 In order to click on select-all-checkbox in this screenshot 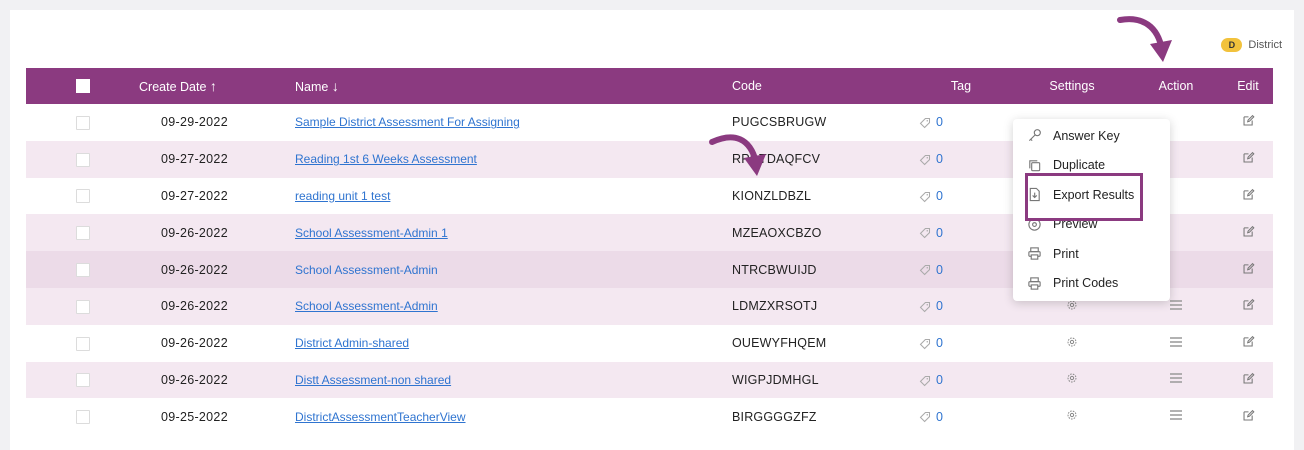, I will do `click(82, 86)`.